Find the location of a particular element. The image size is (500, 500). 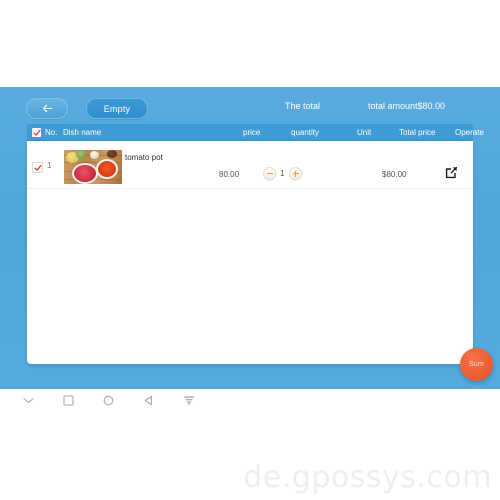

quantity-stepper: 1 is located at coordinates (282, 173).